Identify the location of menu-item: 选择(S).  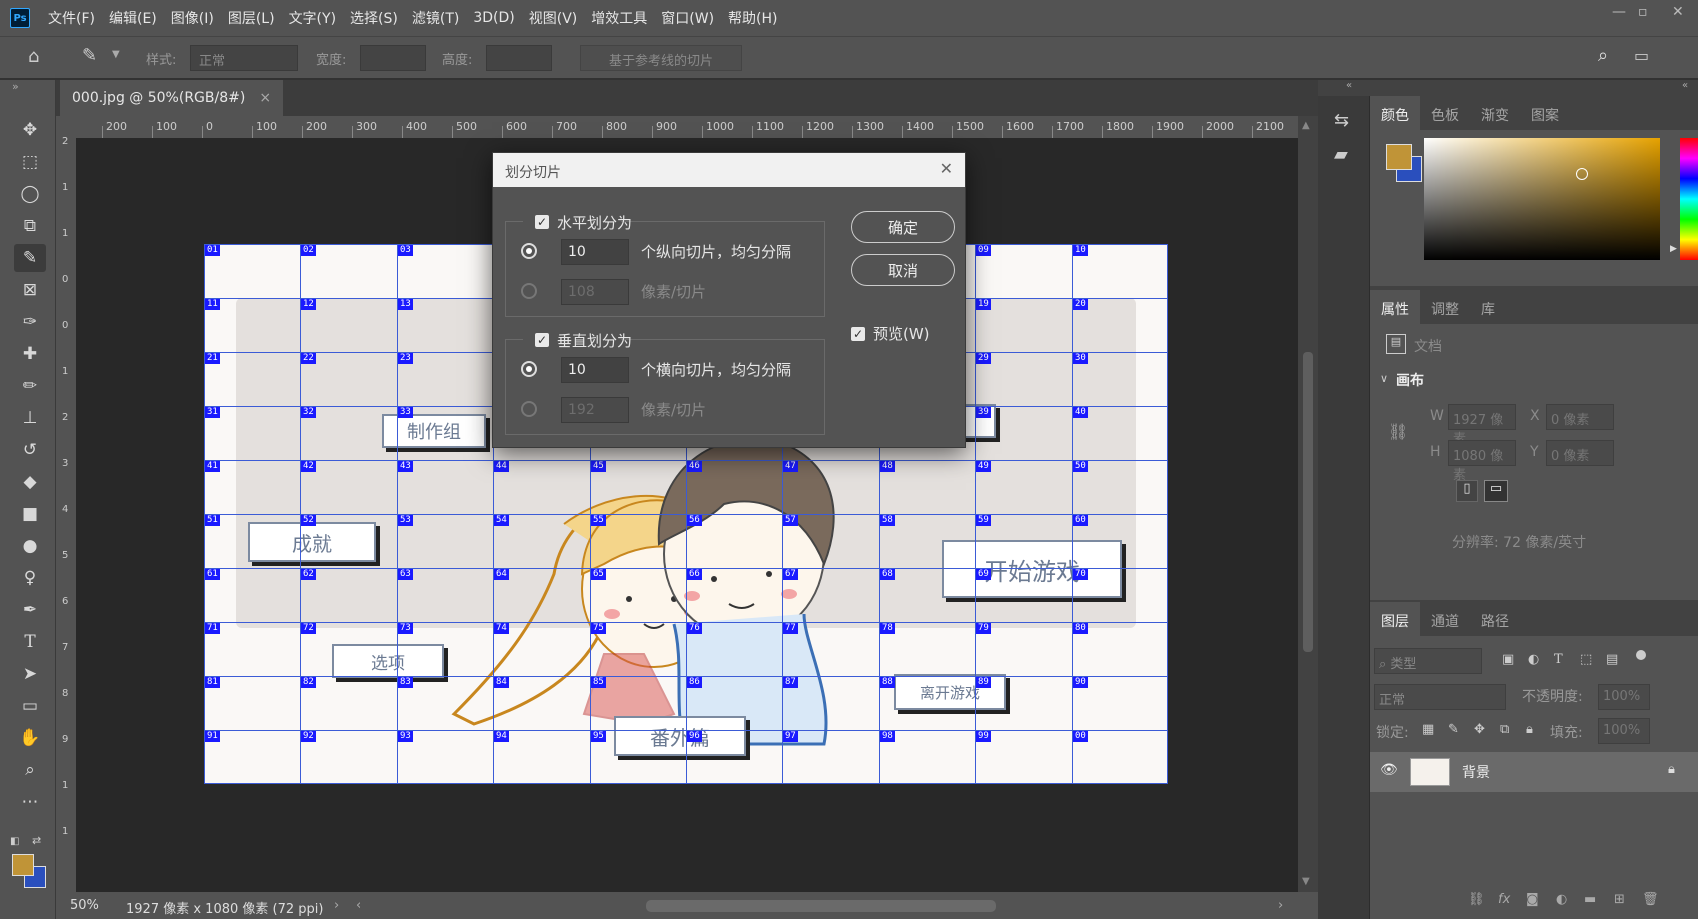
(374, 18).